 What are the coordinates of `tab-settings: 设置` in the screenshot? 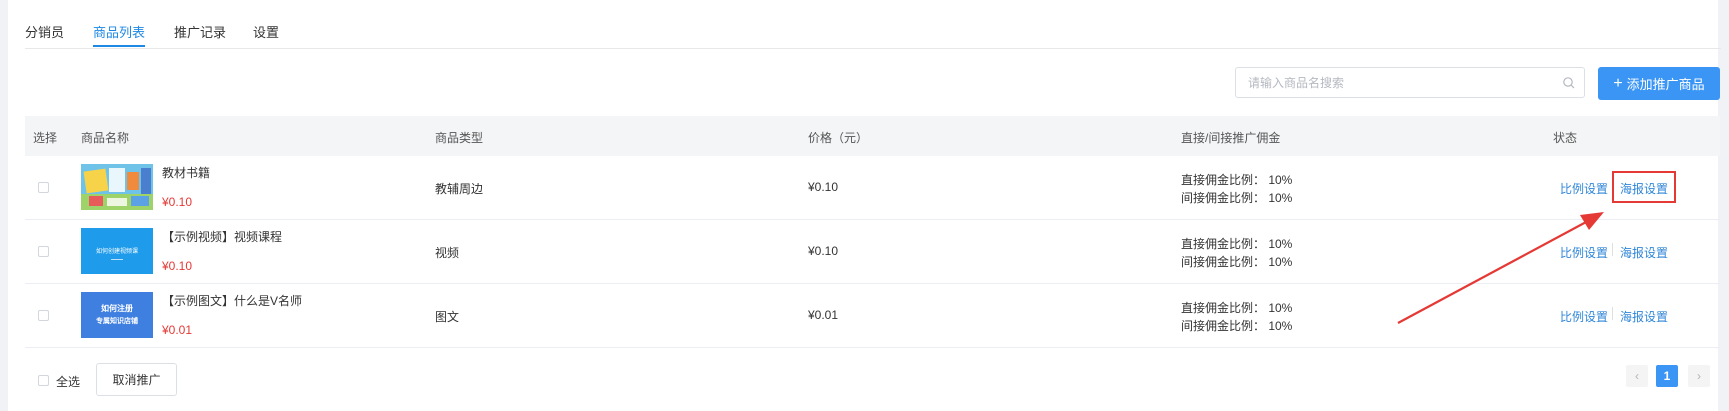 It's located at (266, 31).